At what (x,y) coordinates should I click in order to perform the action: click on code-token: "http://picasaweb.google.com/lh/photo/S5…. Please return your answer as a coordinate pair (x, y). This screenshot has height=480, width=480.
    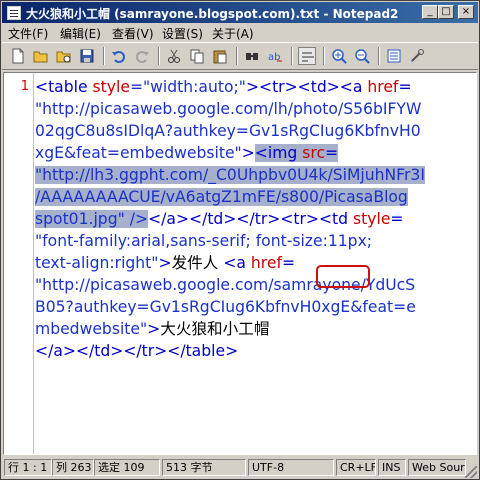
    Looking at the image, I should click on (228, 109).